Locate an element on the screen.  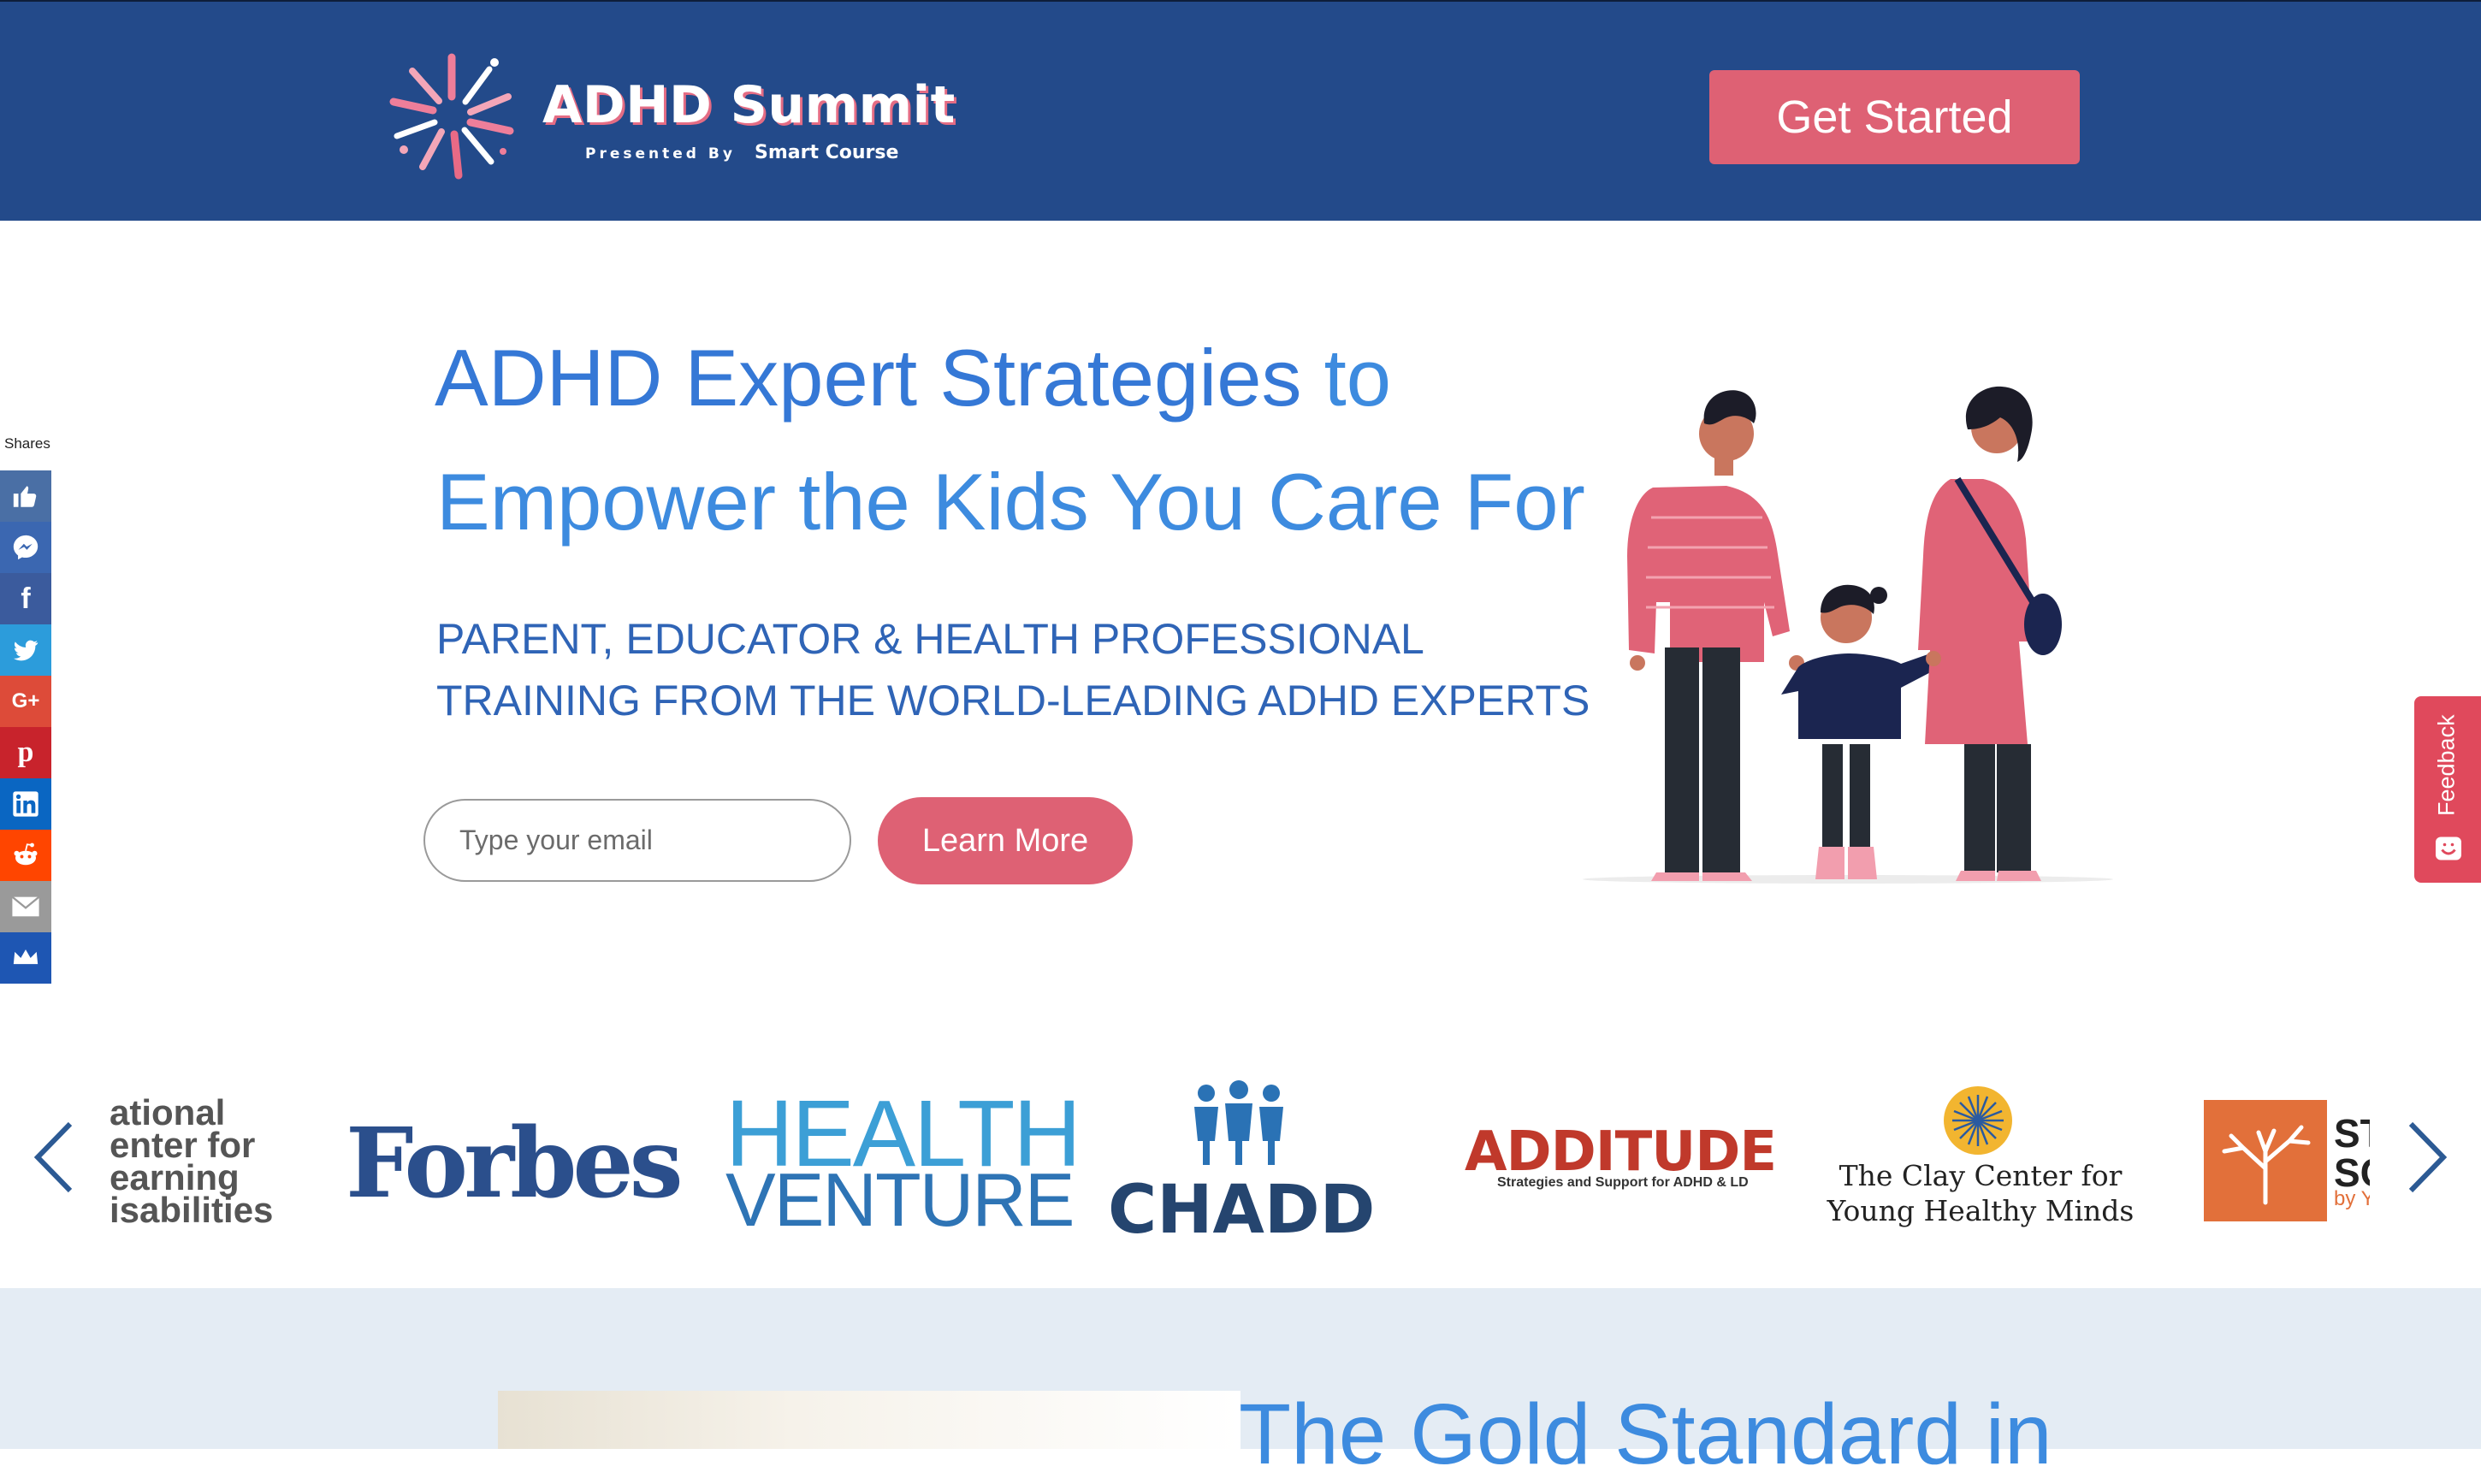
logo-presented-by: Presented By is located at coordinates (660, 154).